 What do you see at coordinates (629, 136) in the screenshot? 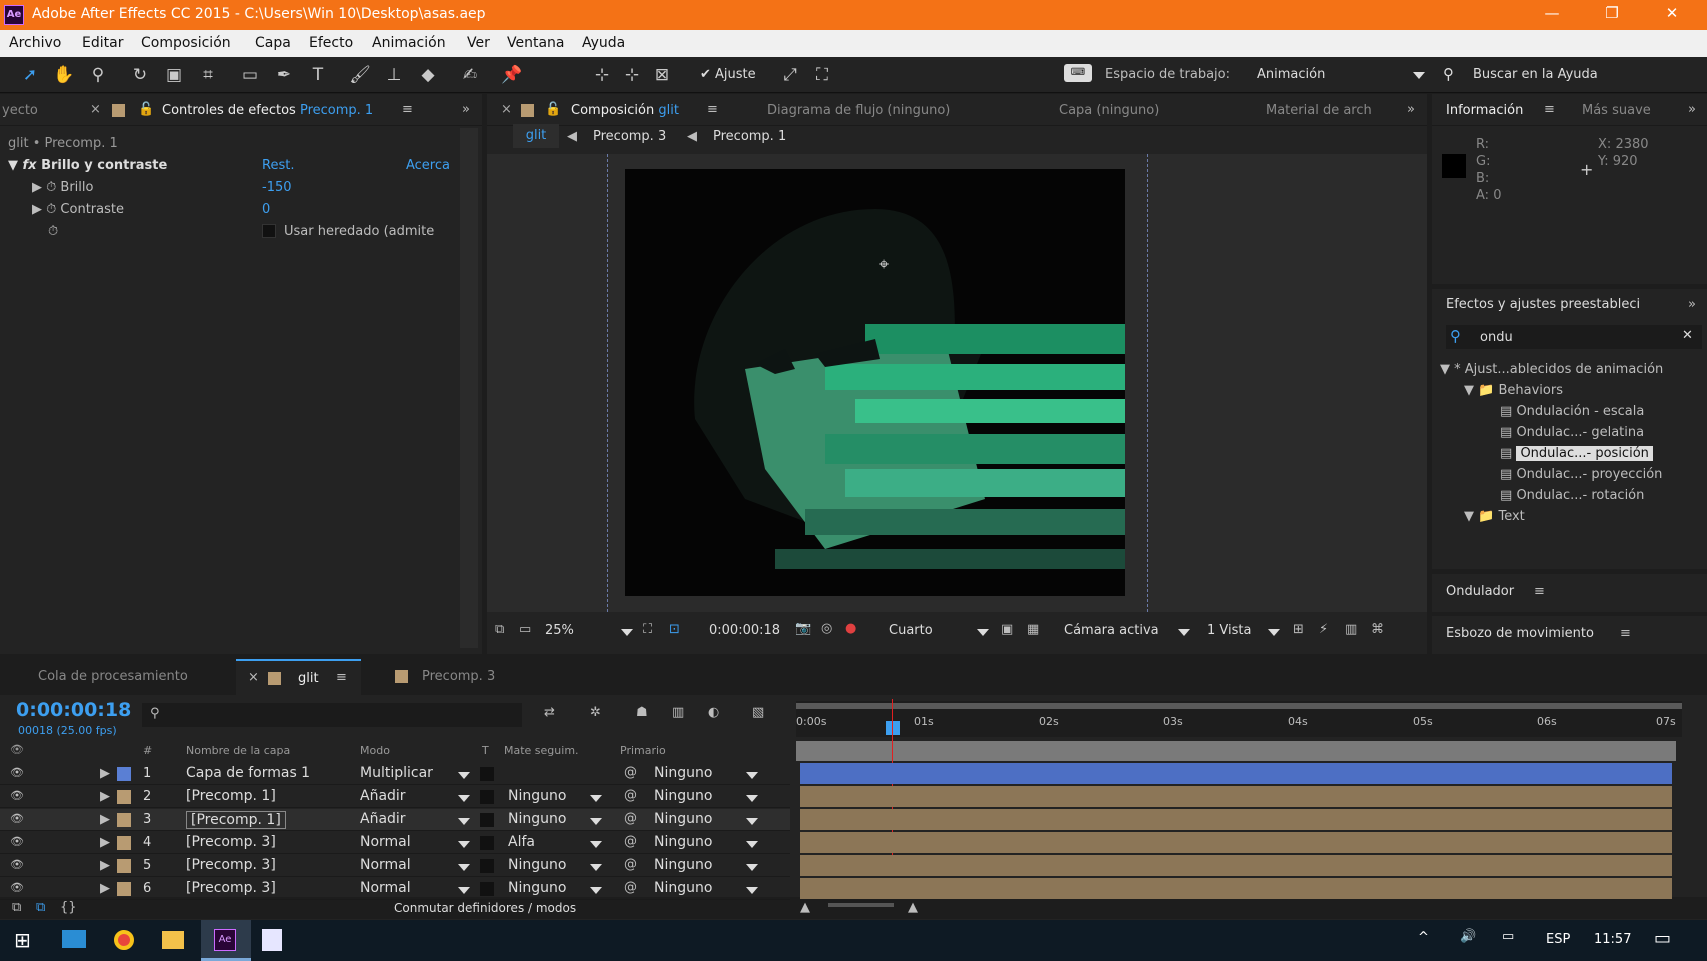
I see `crumb-precomp3: Precomp. 3` at bounding box center [629, 136].